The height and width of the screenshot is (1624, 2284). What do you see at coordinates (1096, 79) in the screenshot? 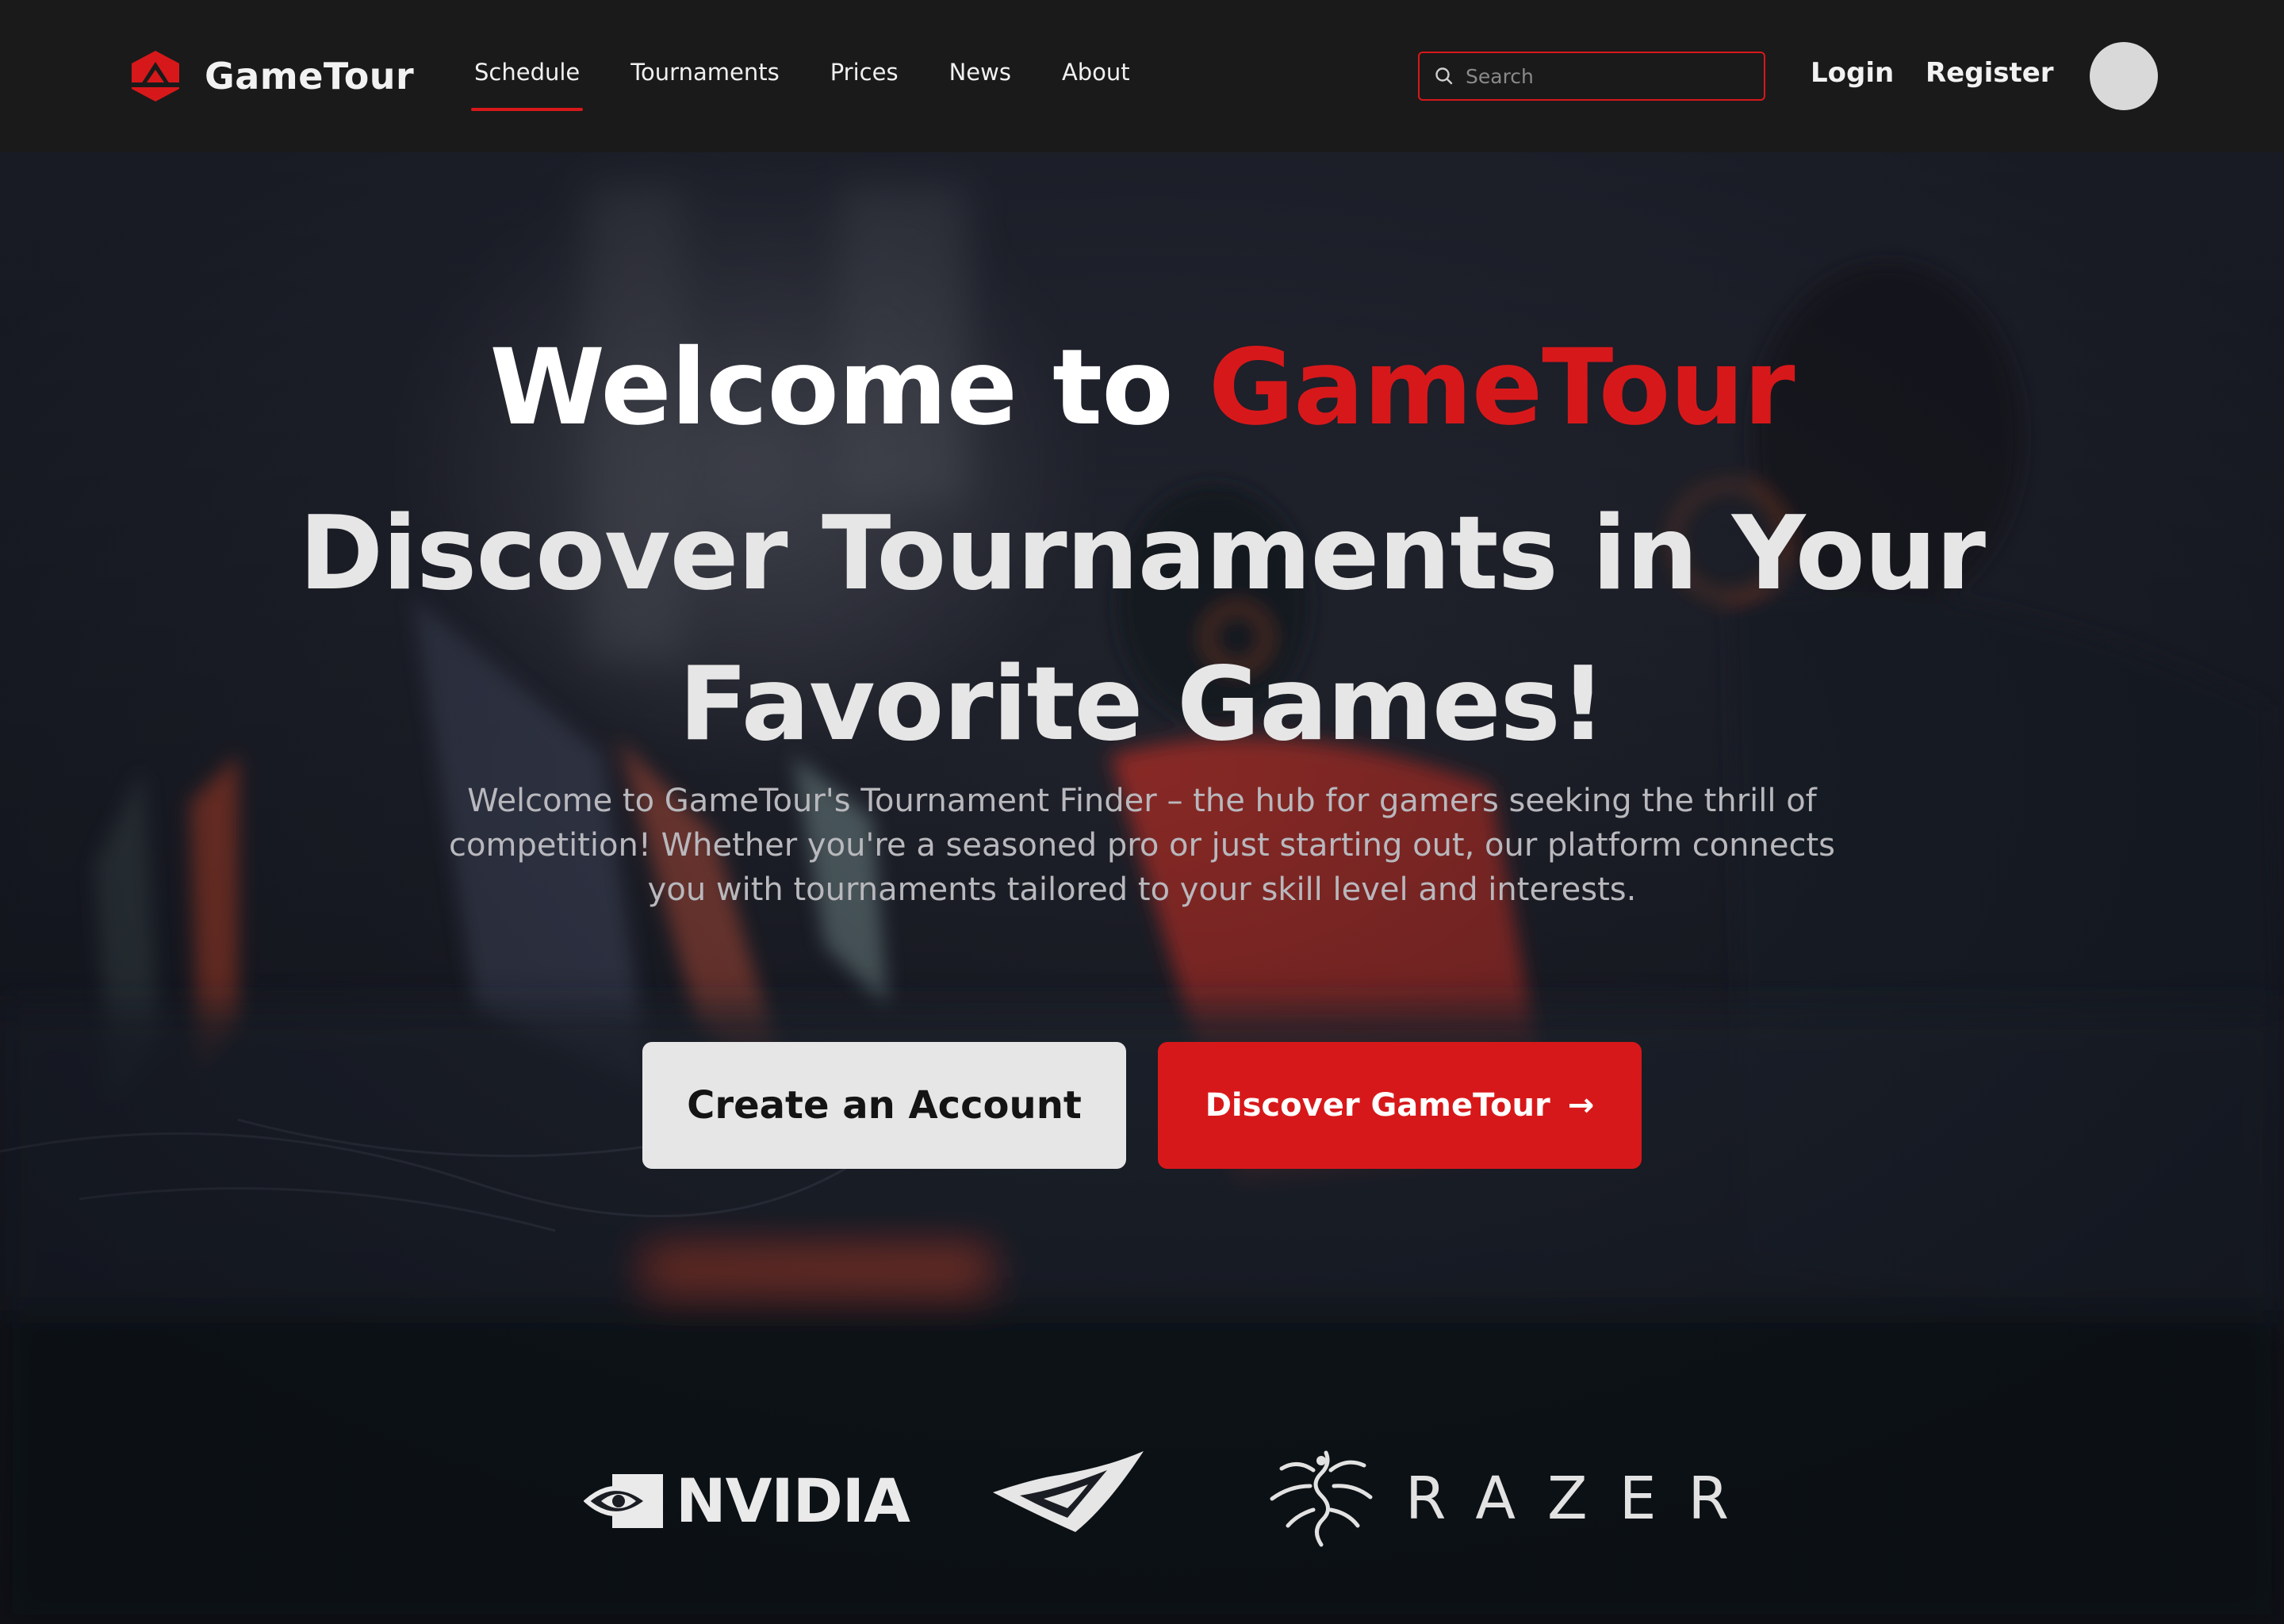
I see `nav-link-about: About` at bounding box center [1096, 79].